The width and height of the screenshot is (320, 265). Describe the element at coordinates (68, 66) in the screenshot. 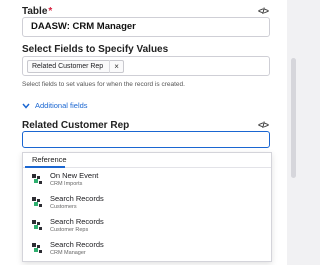

I see `chip-label: Related Customer Rep` at that location.